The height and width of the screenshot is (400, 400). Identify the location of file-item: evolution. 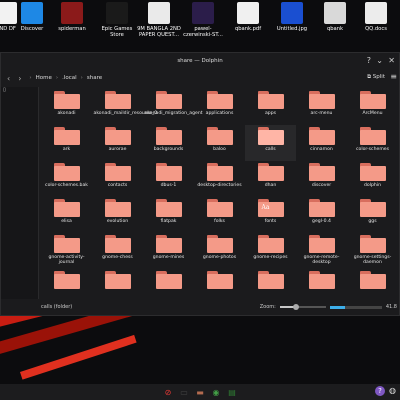
(117, 215).